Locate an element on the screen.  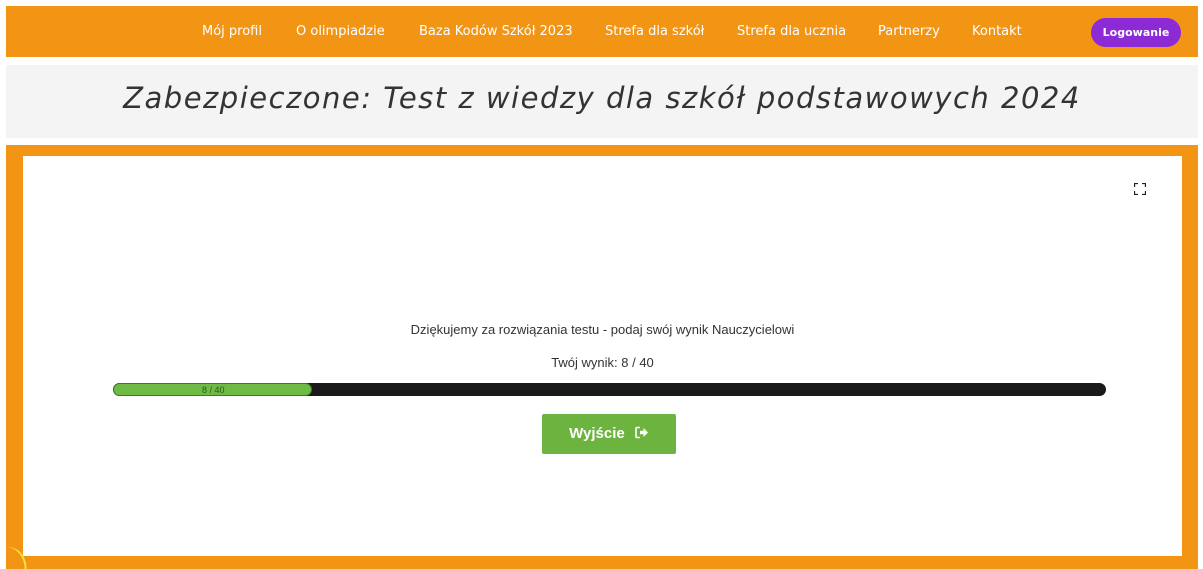
nav-item-my-profile: Mój profil is located at coordinates (232, 31).